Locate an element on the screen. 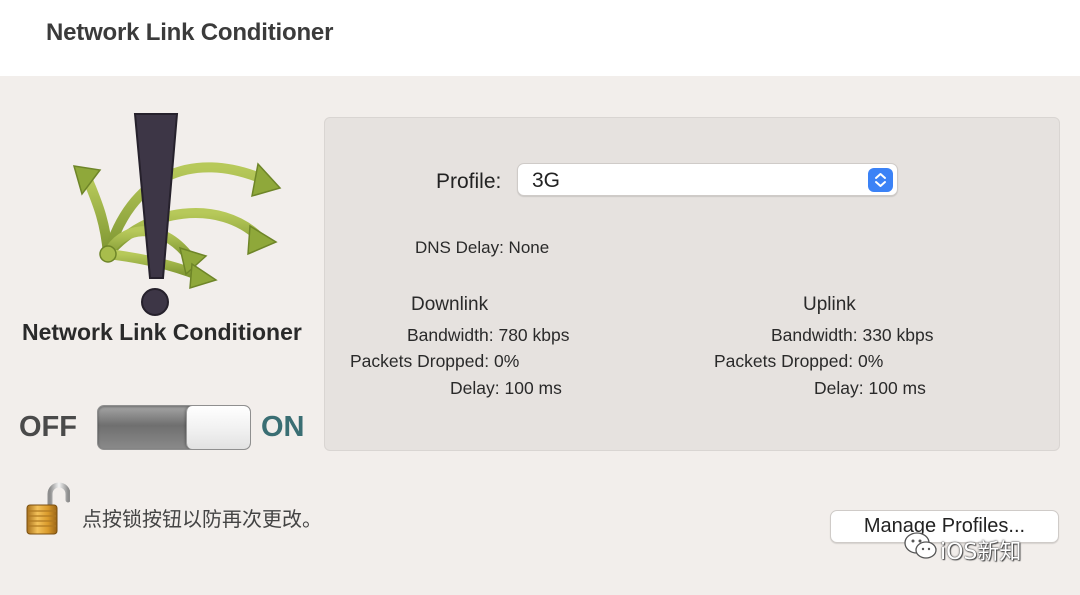 The image size is (1080, 595). logo-caption: Network Link Conditioner is located at coordinates (162, 332).